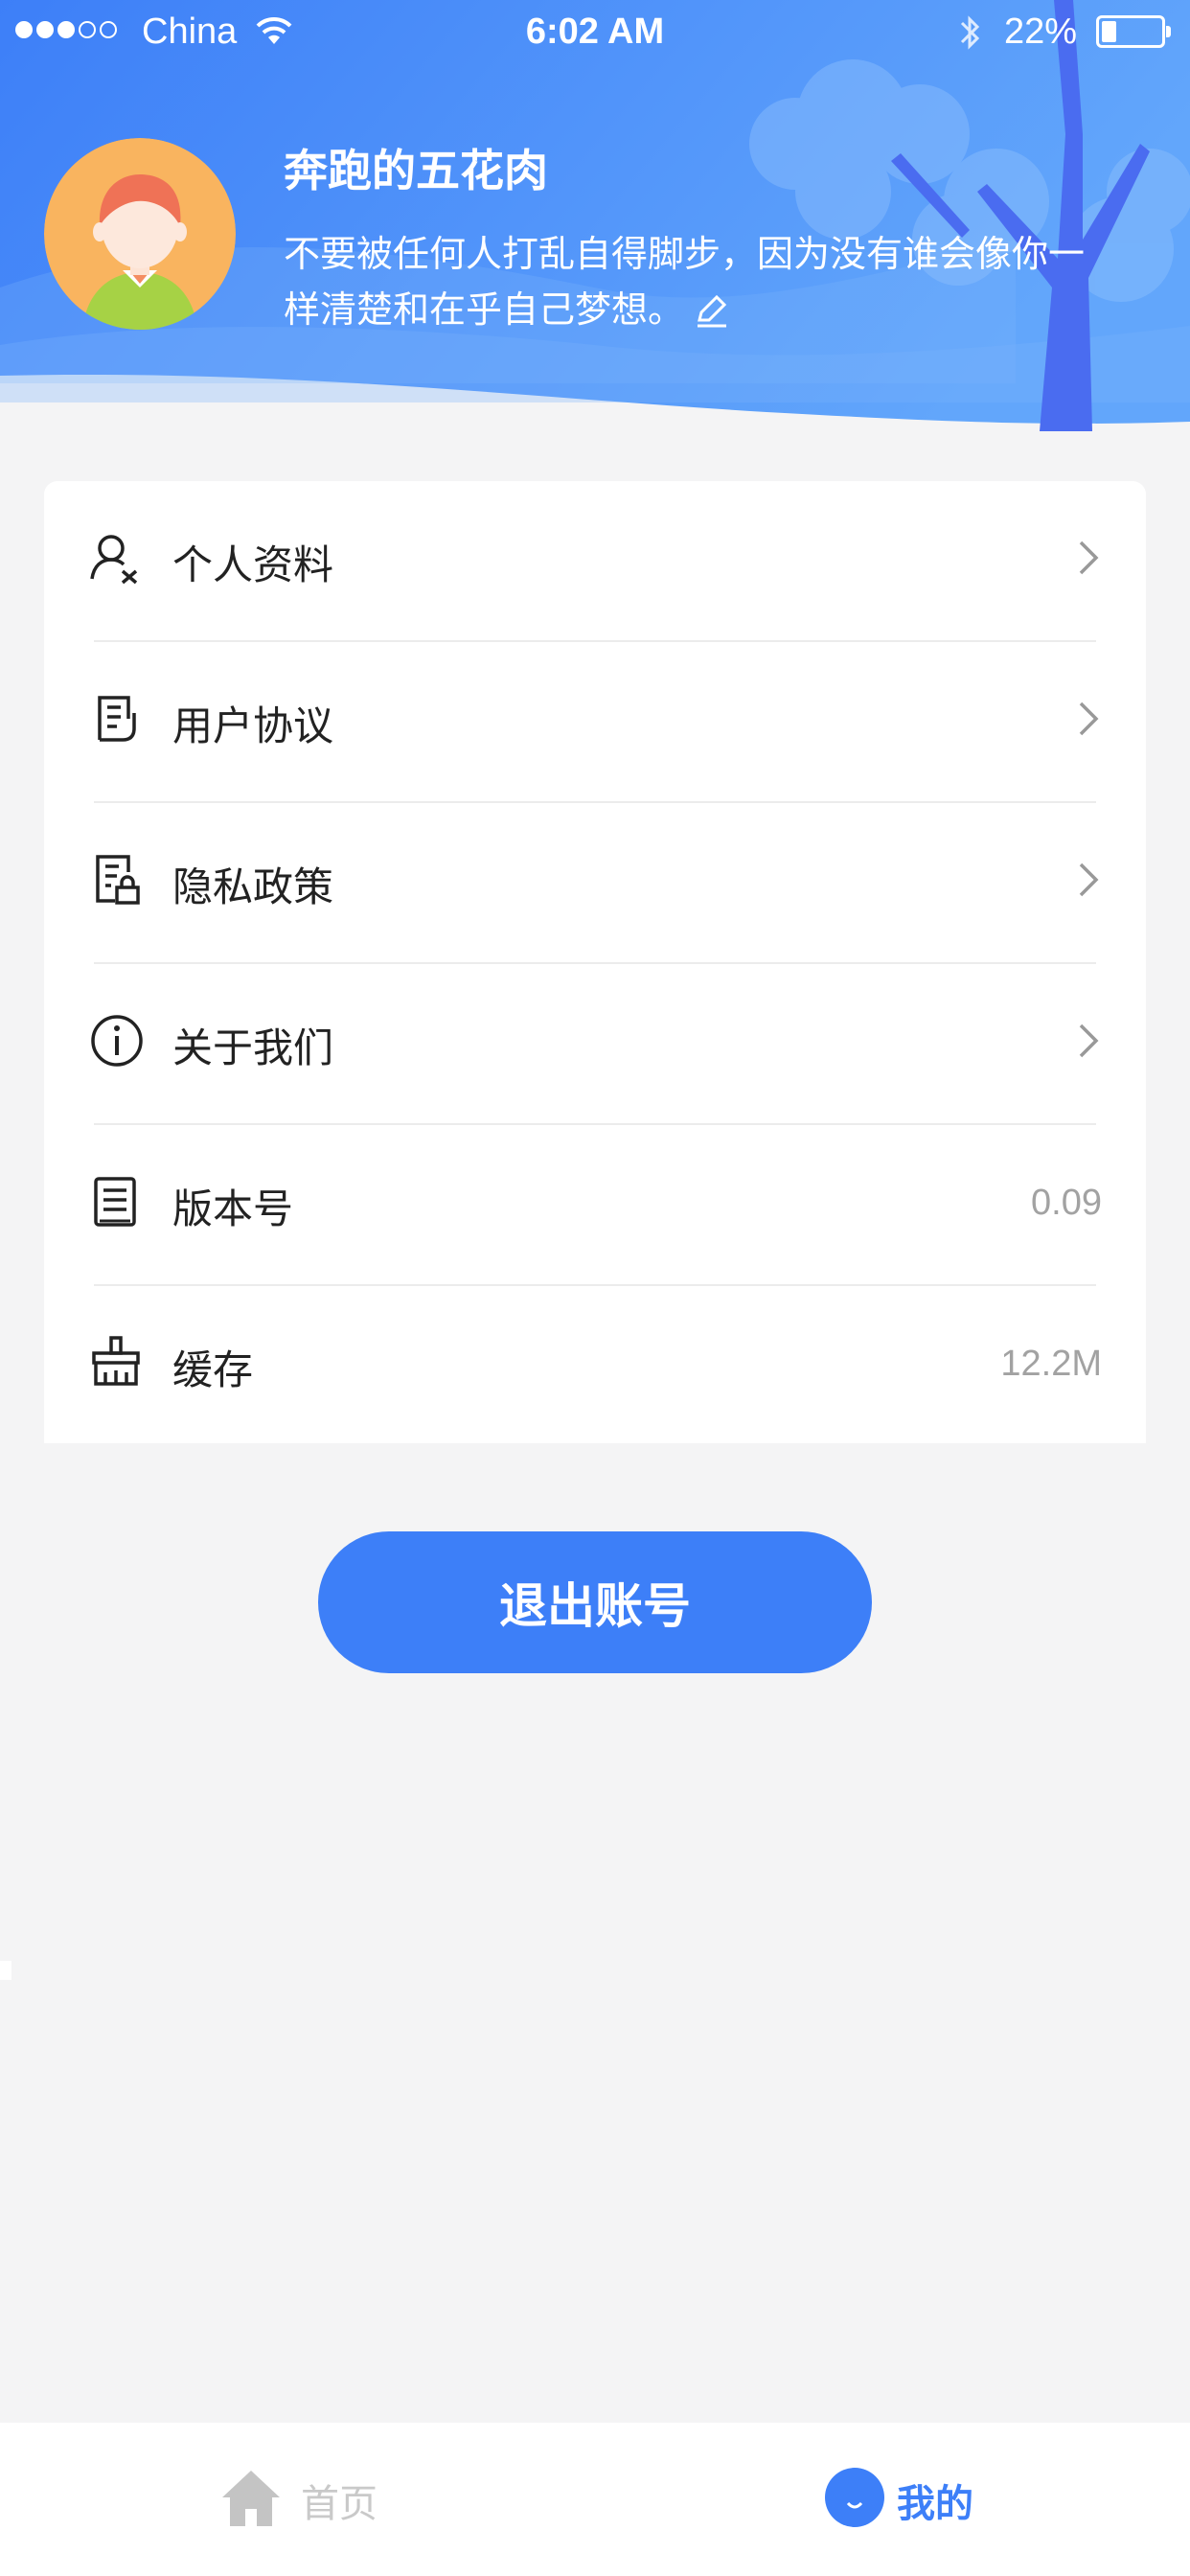 The image size is (1190, 2576). I want to click on menu-item-about-us: 关于我们, so click(595, 1044).